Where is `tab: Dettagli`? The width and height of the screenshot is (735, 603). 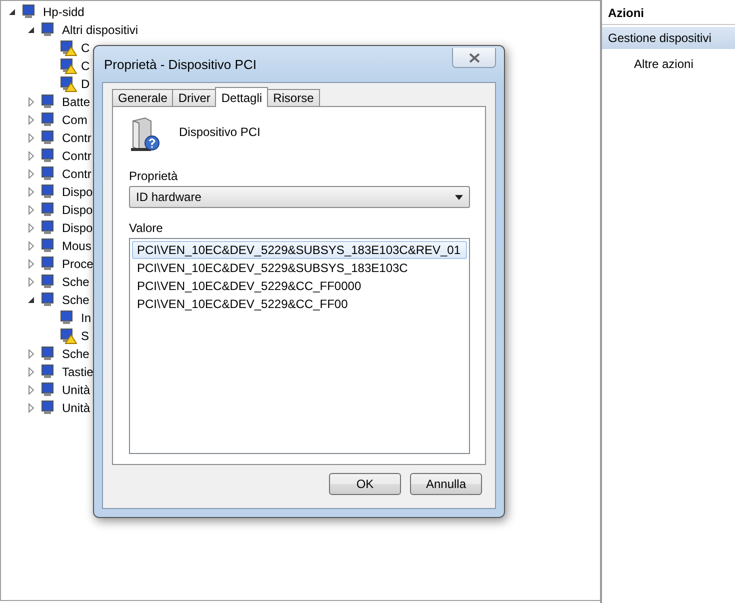
tab: Dettagli is located at coordinates (241, 97).